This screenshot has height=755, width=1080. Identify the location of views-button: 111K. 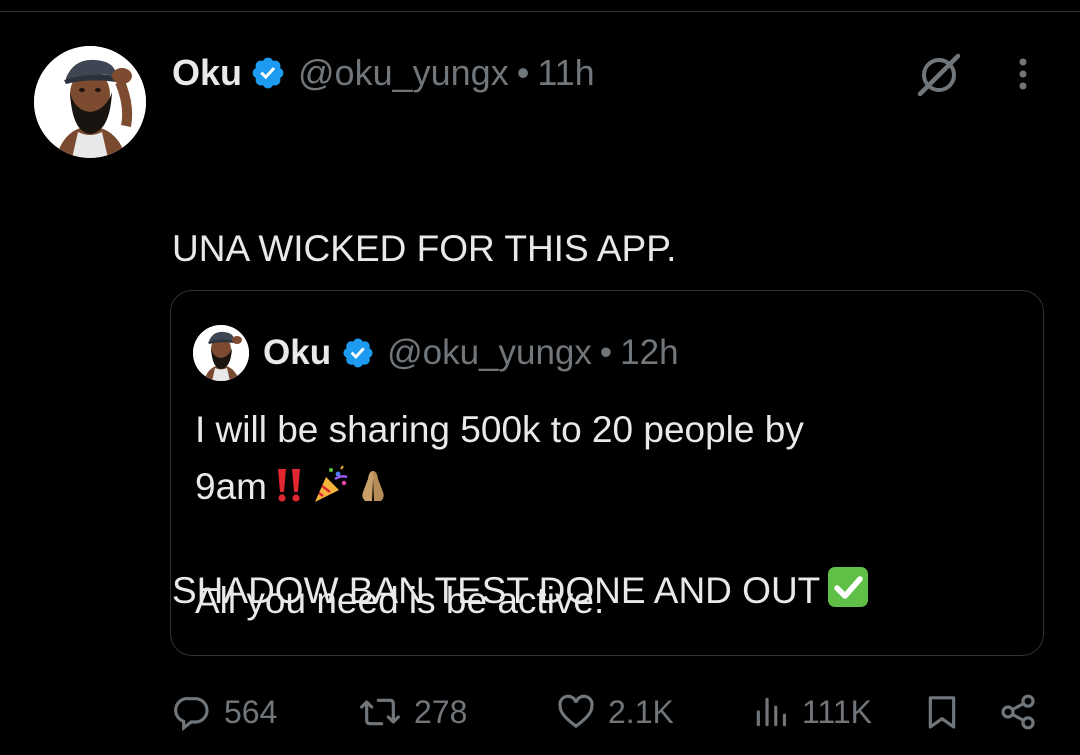
(812, 712).